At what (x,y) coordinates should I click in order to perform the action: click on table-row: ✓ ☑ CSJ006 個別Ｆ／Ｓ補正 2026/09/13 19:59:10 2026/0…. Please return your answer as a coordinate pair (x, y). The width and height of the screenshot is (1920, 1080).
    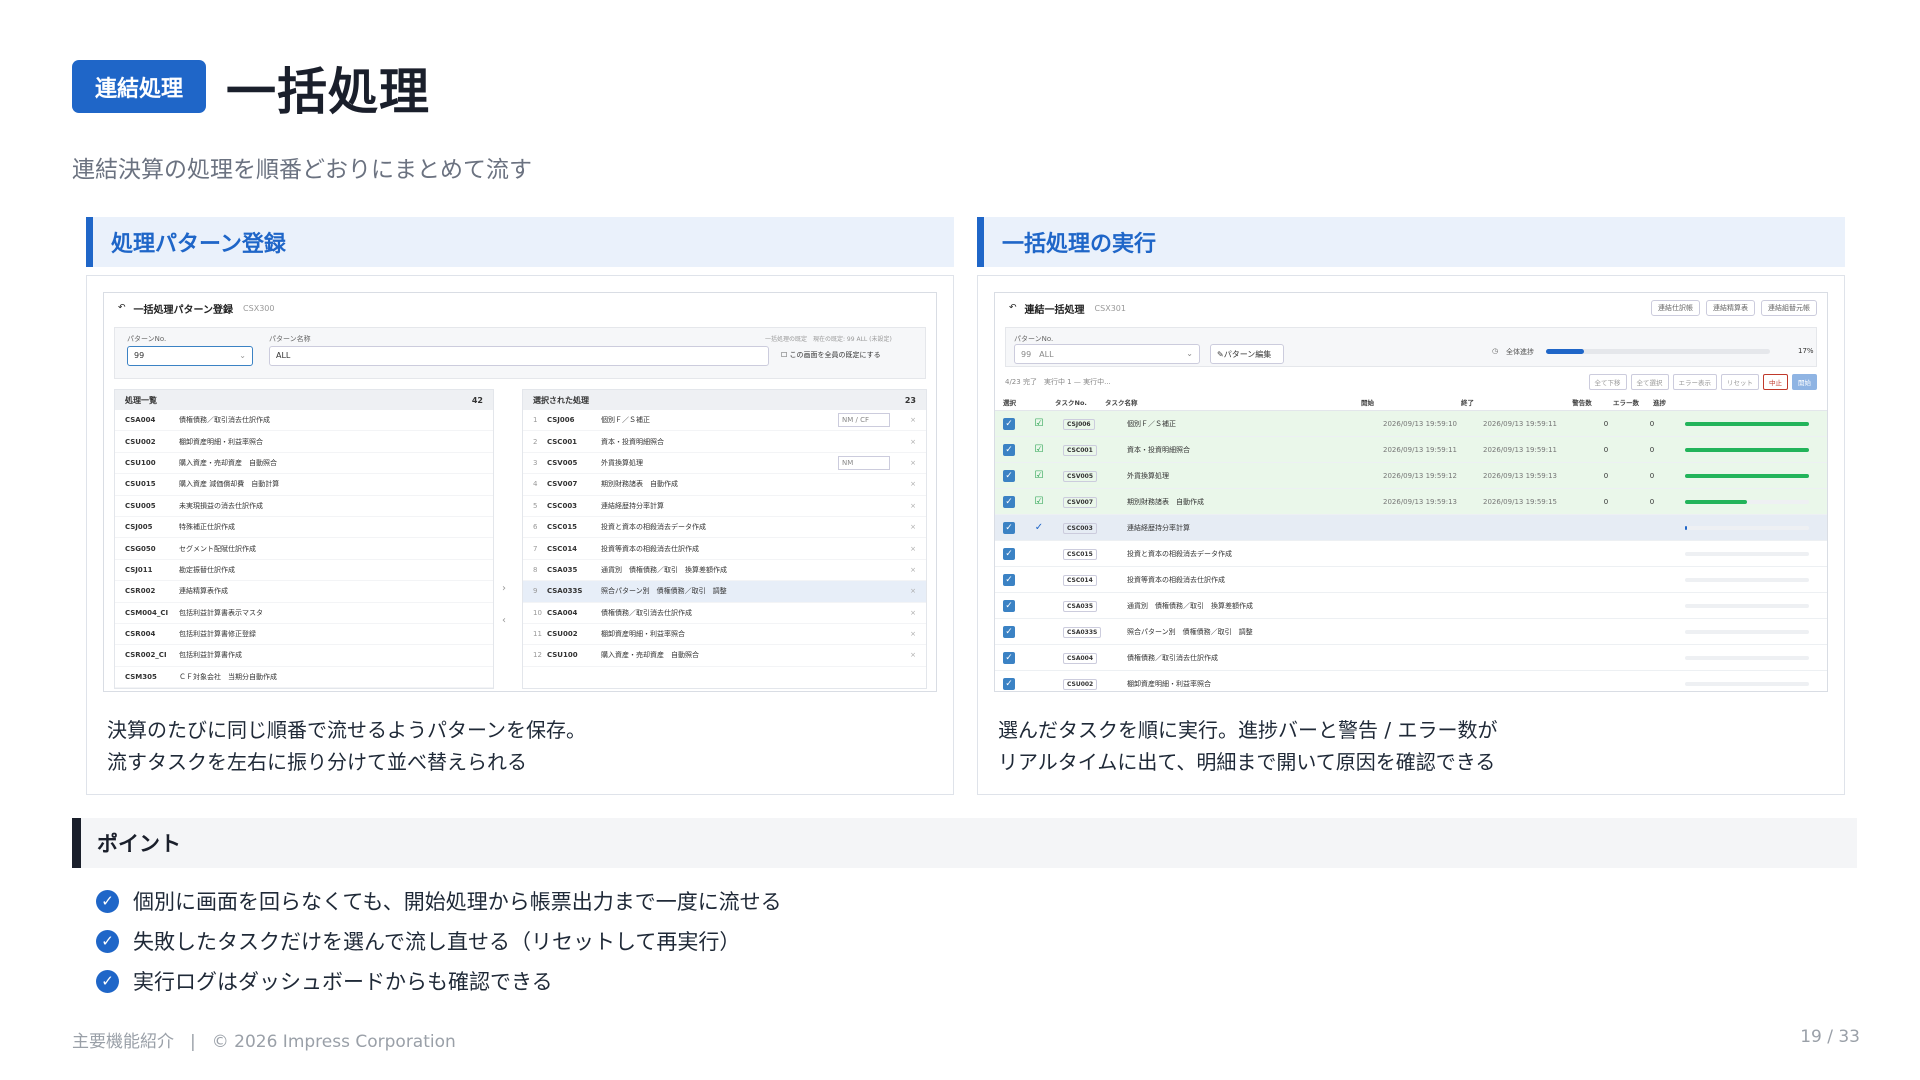
    Looking at the image, I should click on (1411, 424).